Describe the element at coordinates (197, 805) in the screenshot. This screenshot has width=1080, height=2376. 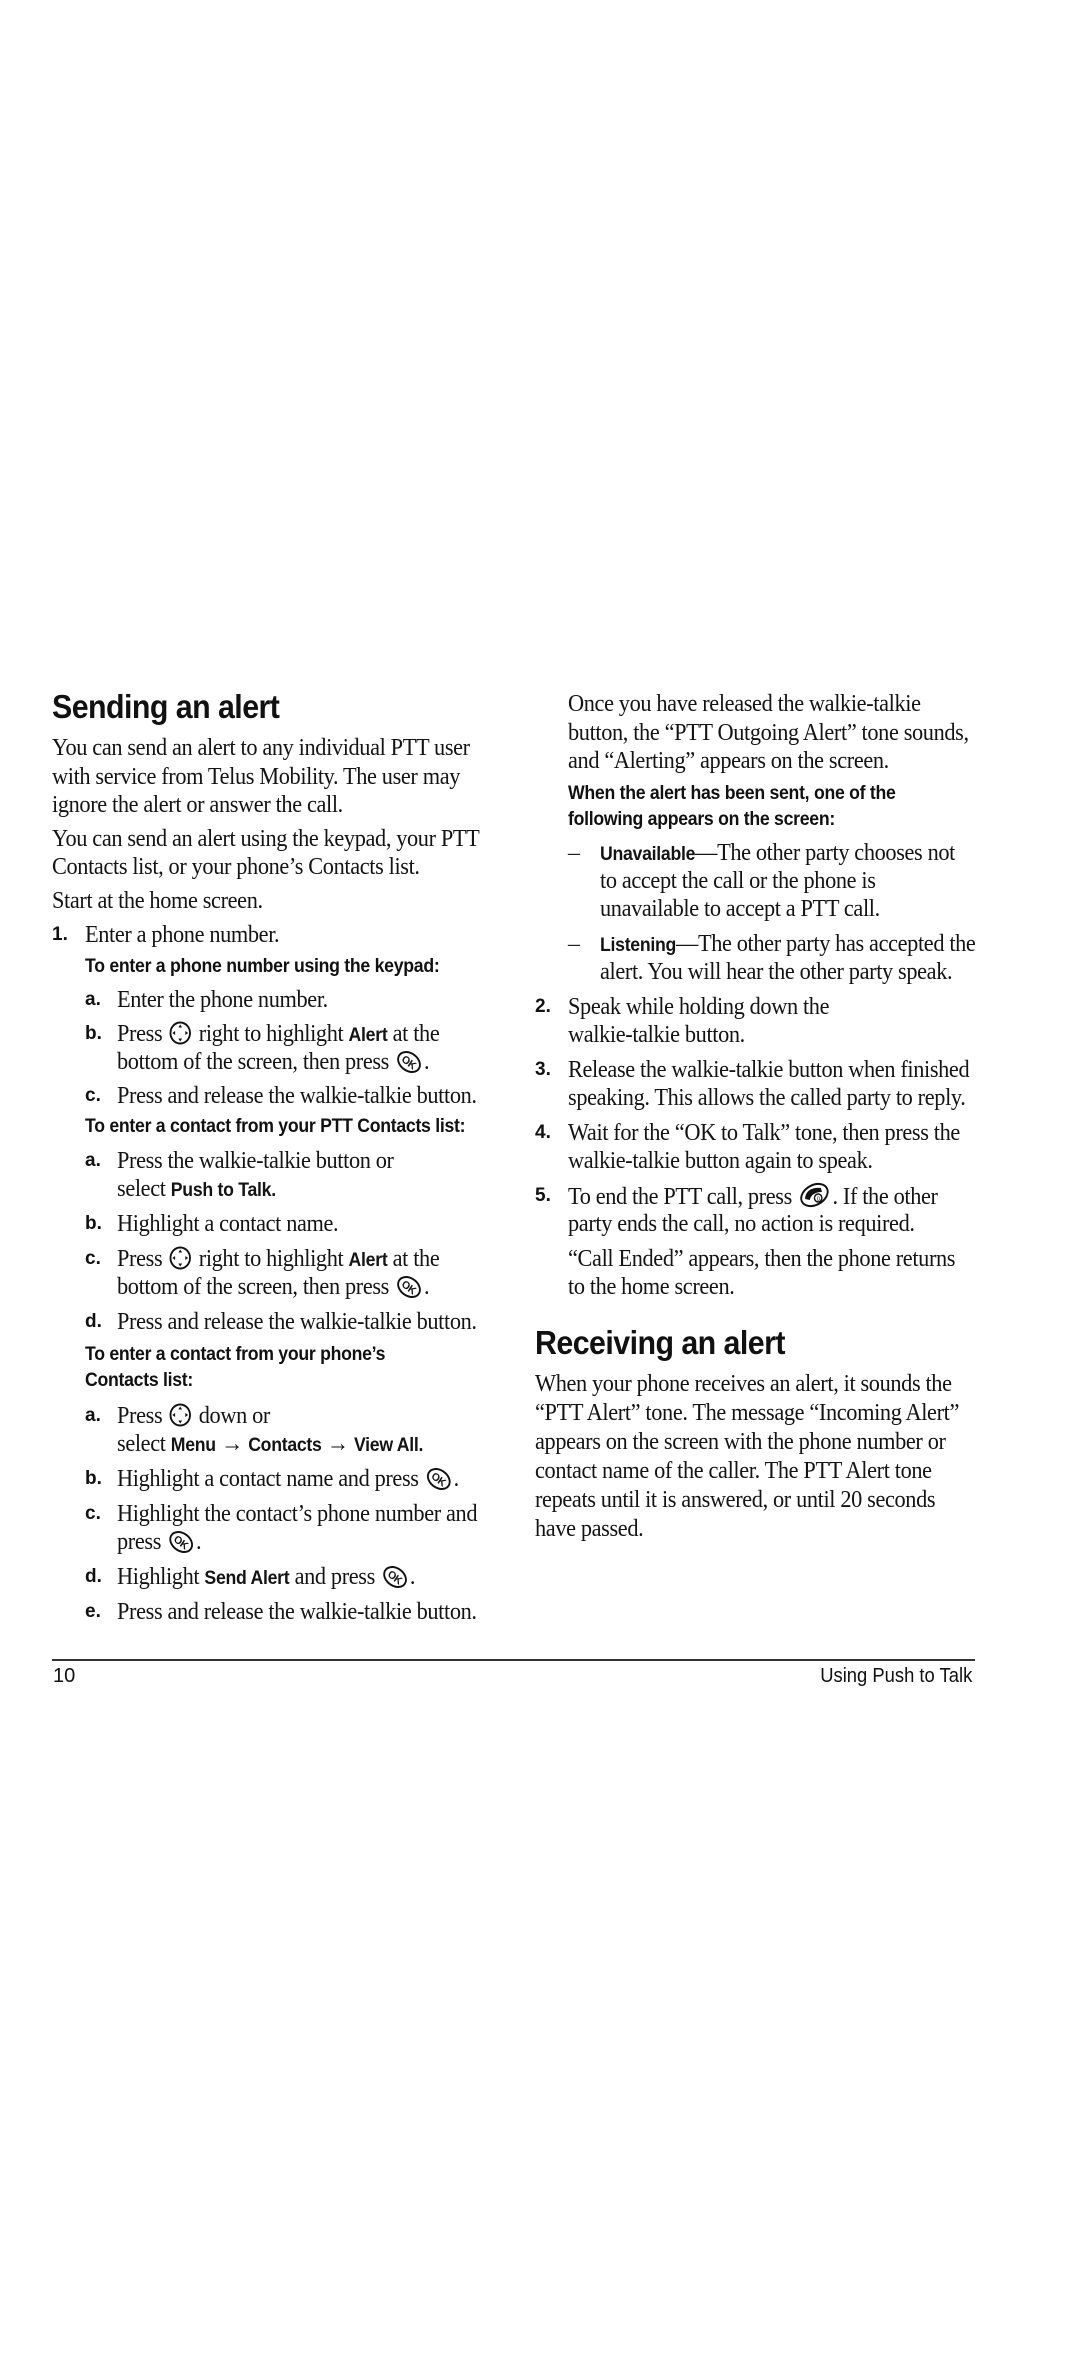
I see `intro-line: ignore the alert or answer the call.` at that location.